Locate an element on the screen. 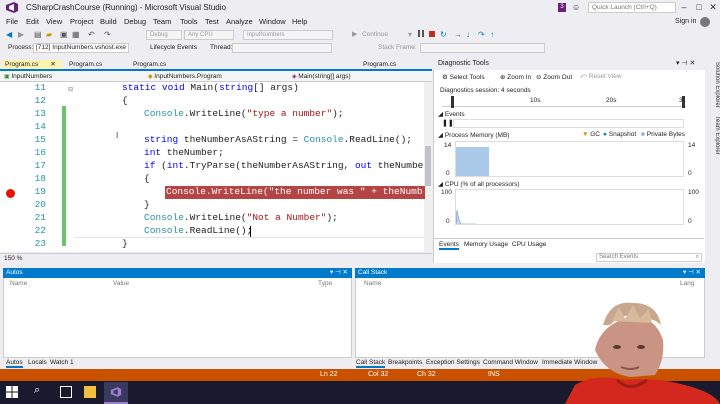 This screenshot has width=720, height=404. cpu-graph is located at coordinates (569, 207).